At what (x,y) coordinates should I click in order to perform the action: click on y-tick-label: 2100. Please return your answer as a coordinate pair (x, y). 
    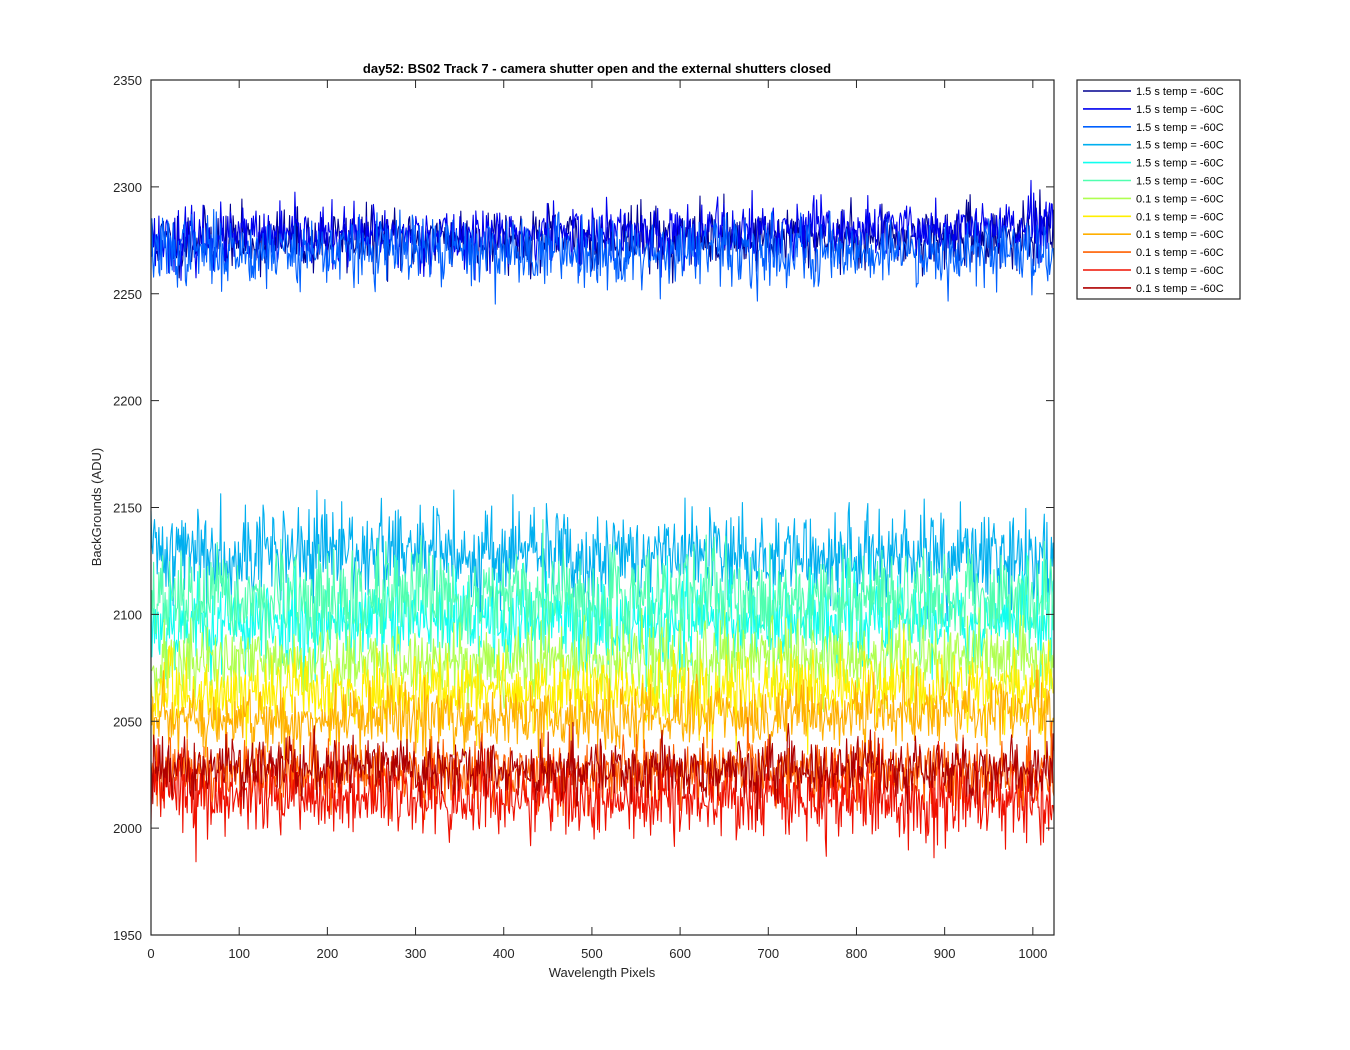
    Looking at the image, I should click on (127, 614).